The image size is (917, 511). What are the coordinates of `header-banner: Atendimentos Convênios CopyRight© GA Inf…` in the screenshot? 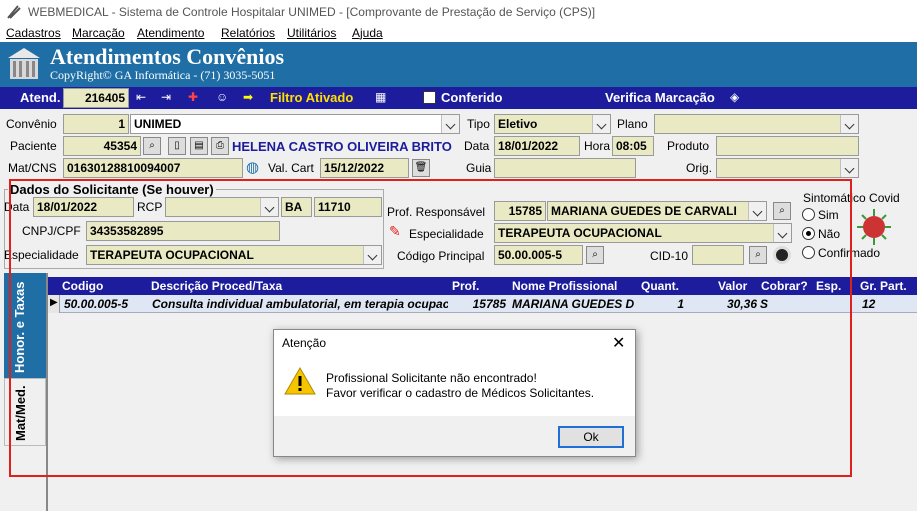 It's located at (458, 64).